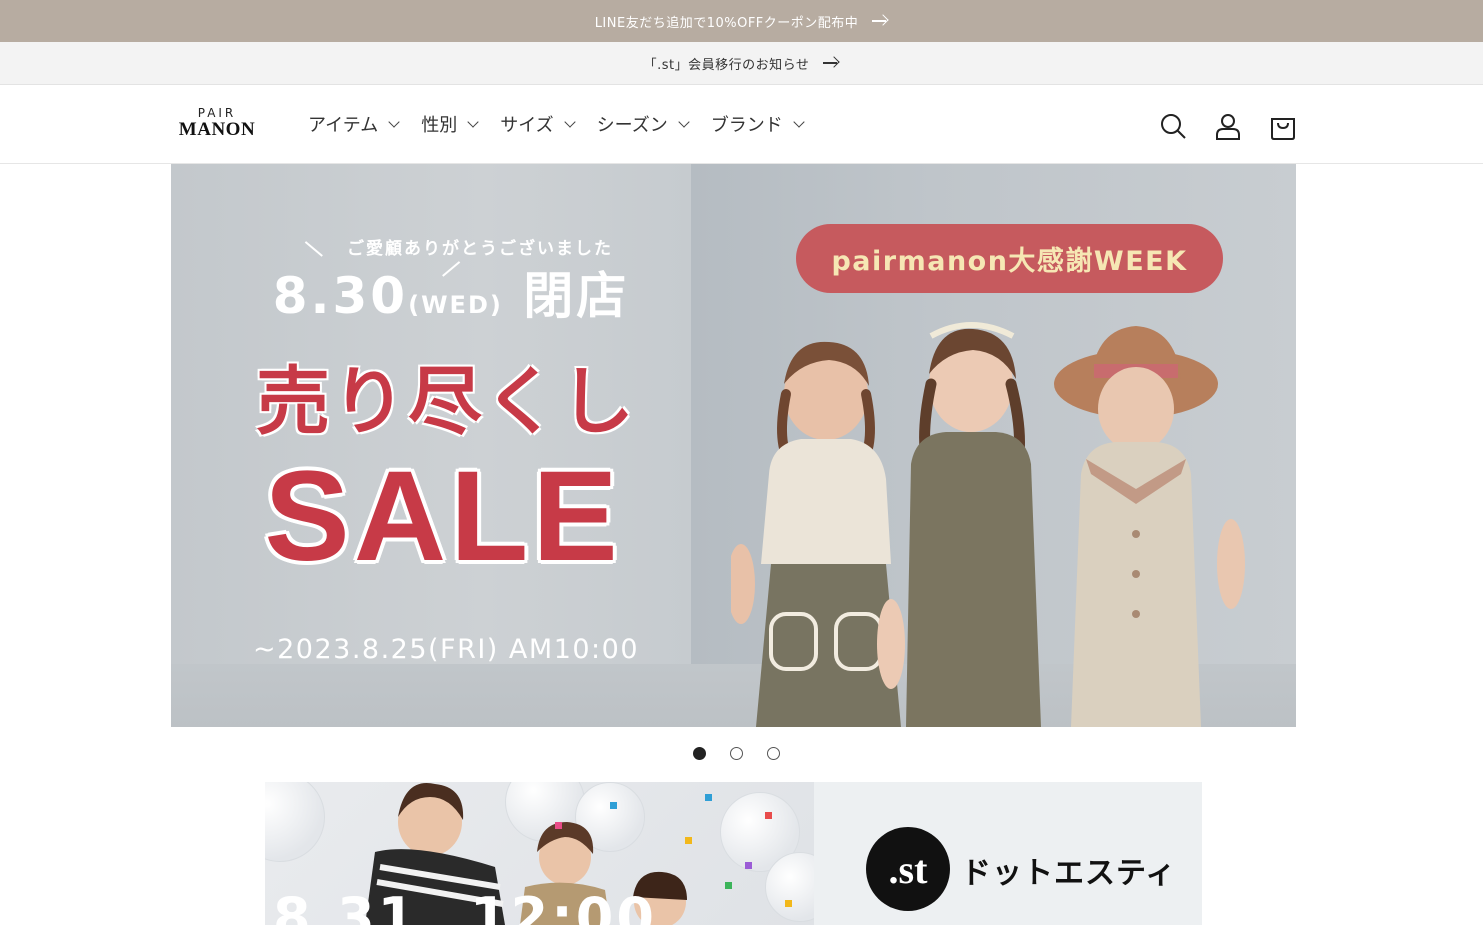 The width and height of the screenshot is (1483, 925). I want to click on close-word: 閉店, so click(576, 296).